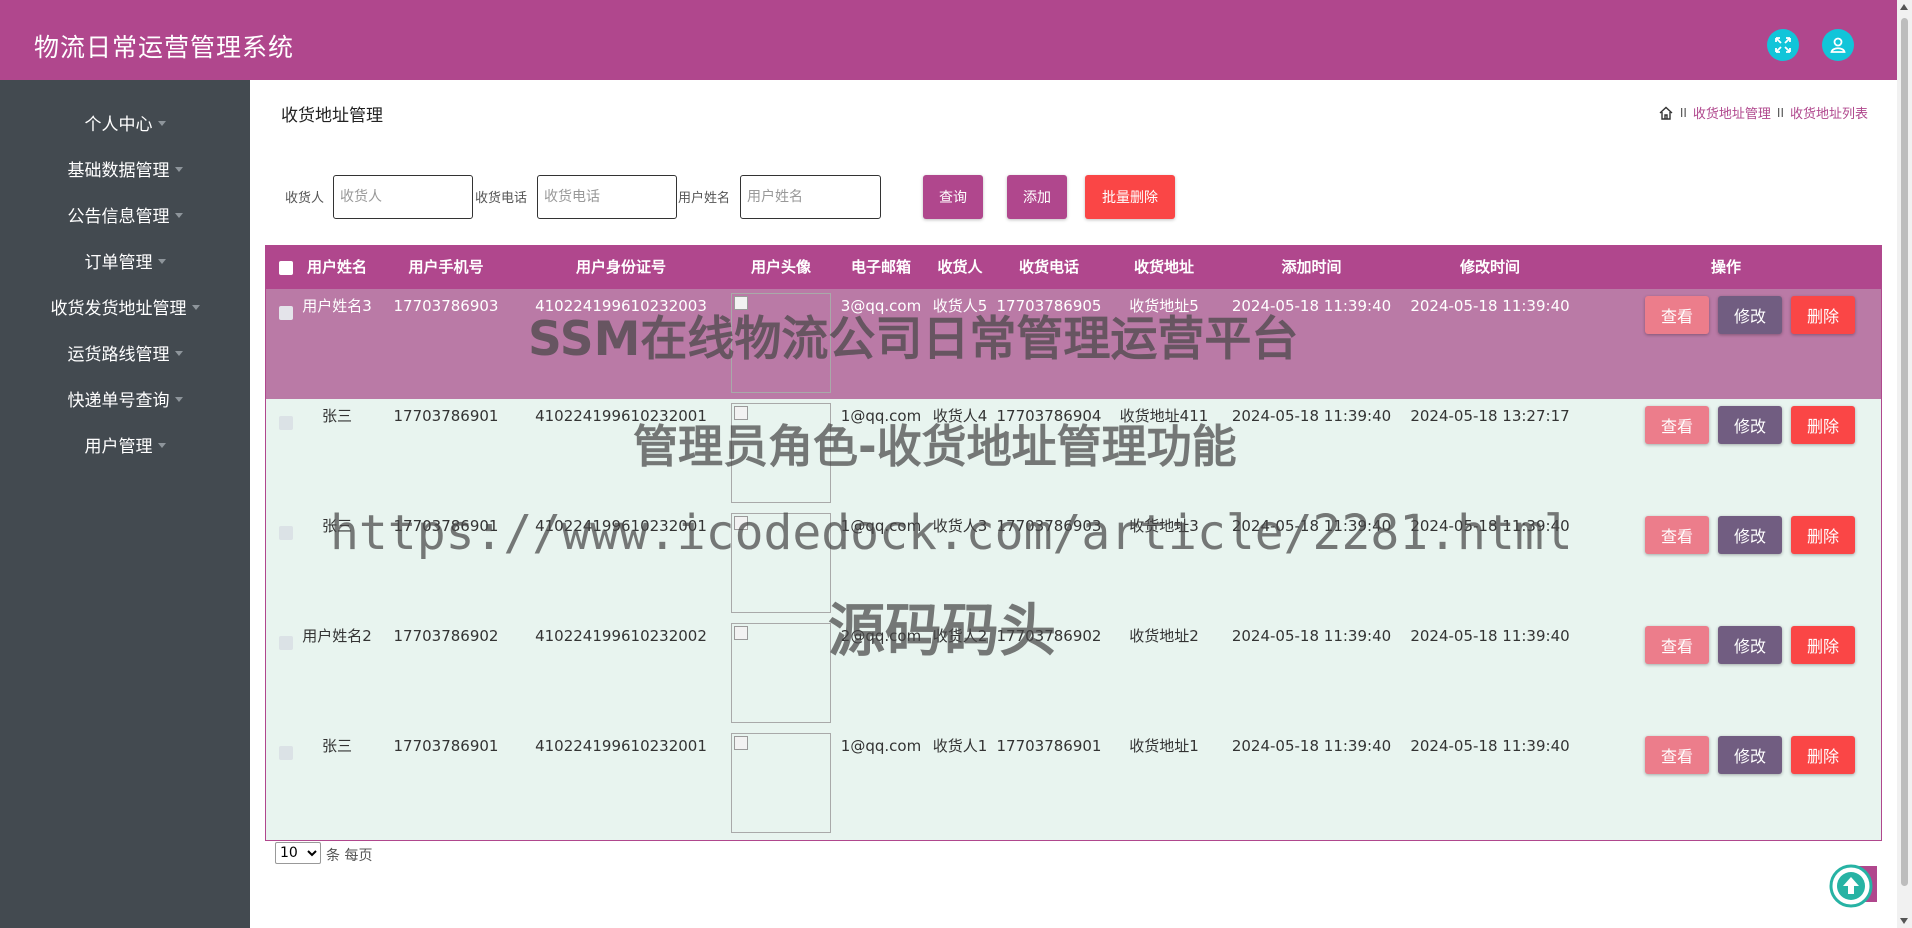 The width and height of the screenshot is (1912, 928). Describe the element at coordinates (118, 170) in the screenshot. I see `sidebar-item-label: 基础数据管理` at that location.